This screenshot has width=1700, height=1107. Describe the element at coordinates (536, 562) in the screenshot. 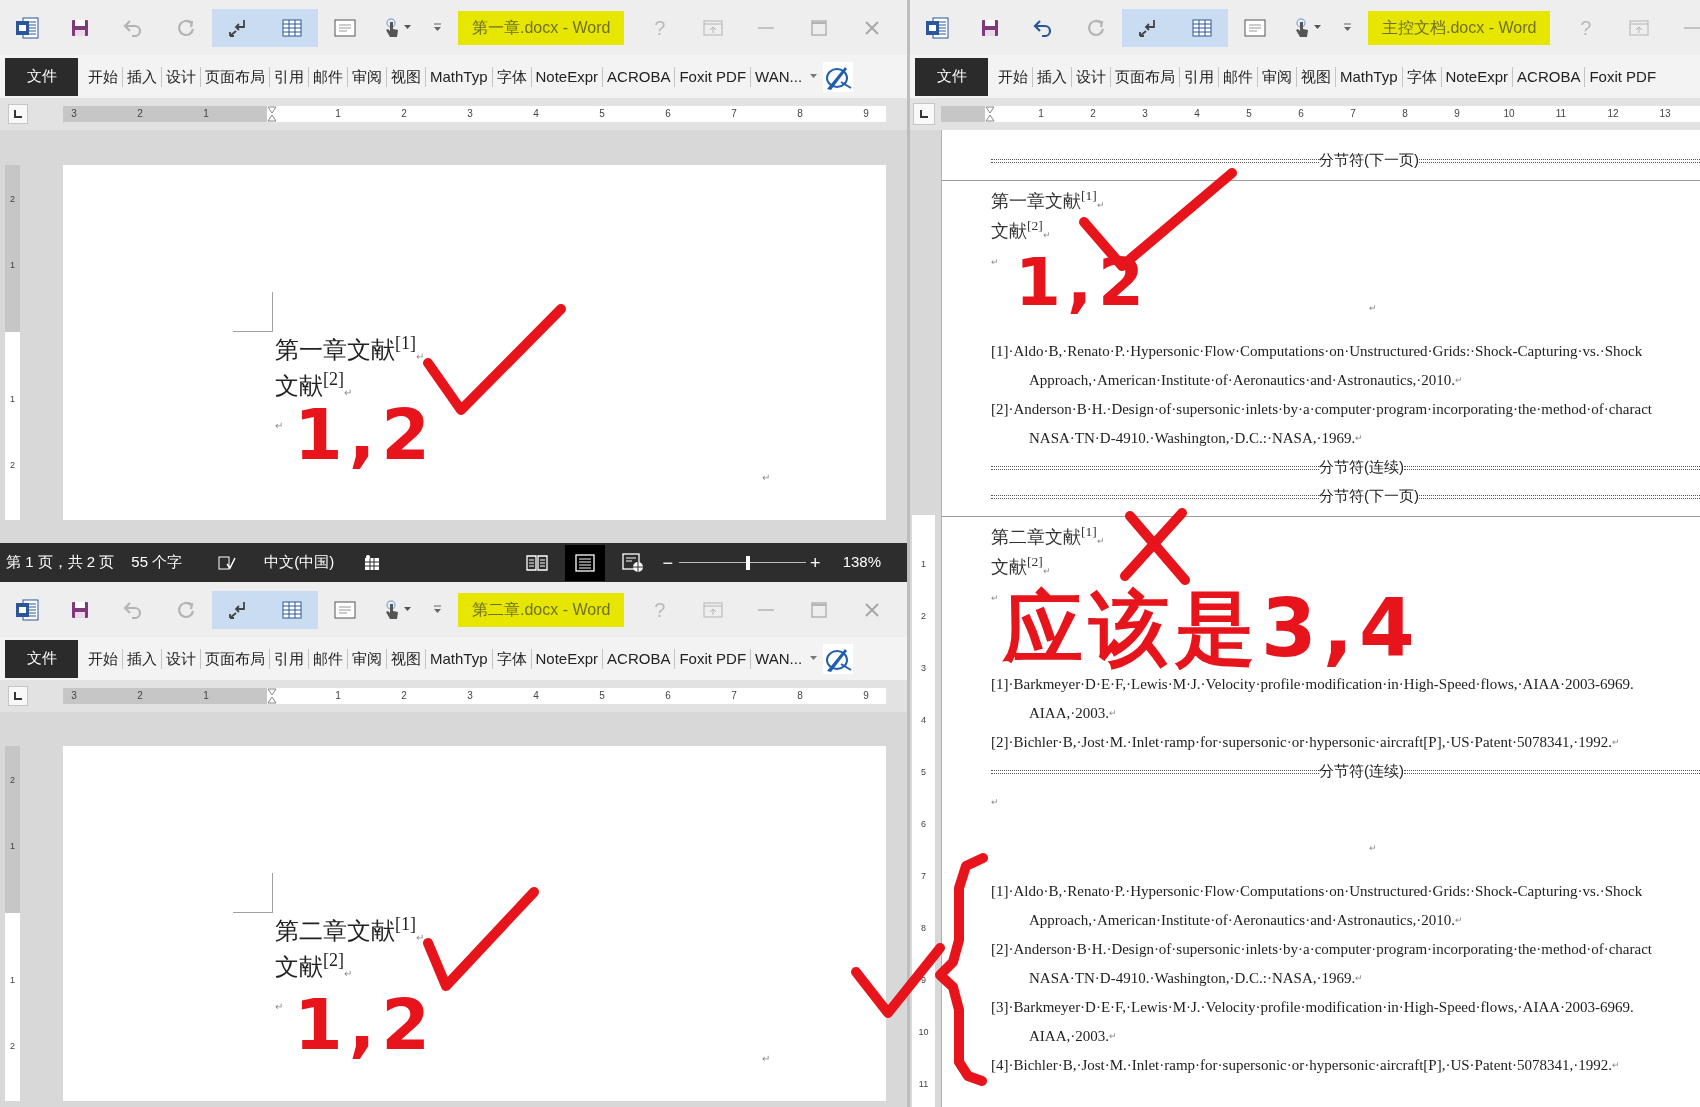

I see `open-book-icon` at that location.